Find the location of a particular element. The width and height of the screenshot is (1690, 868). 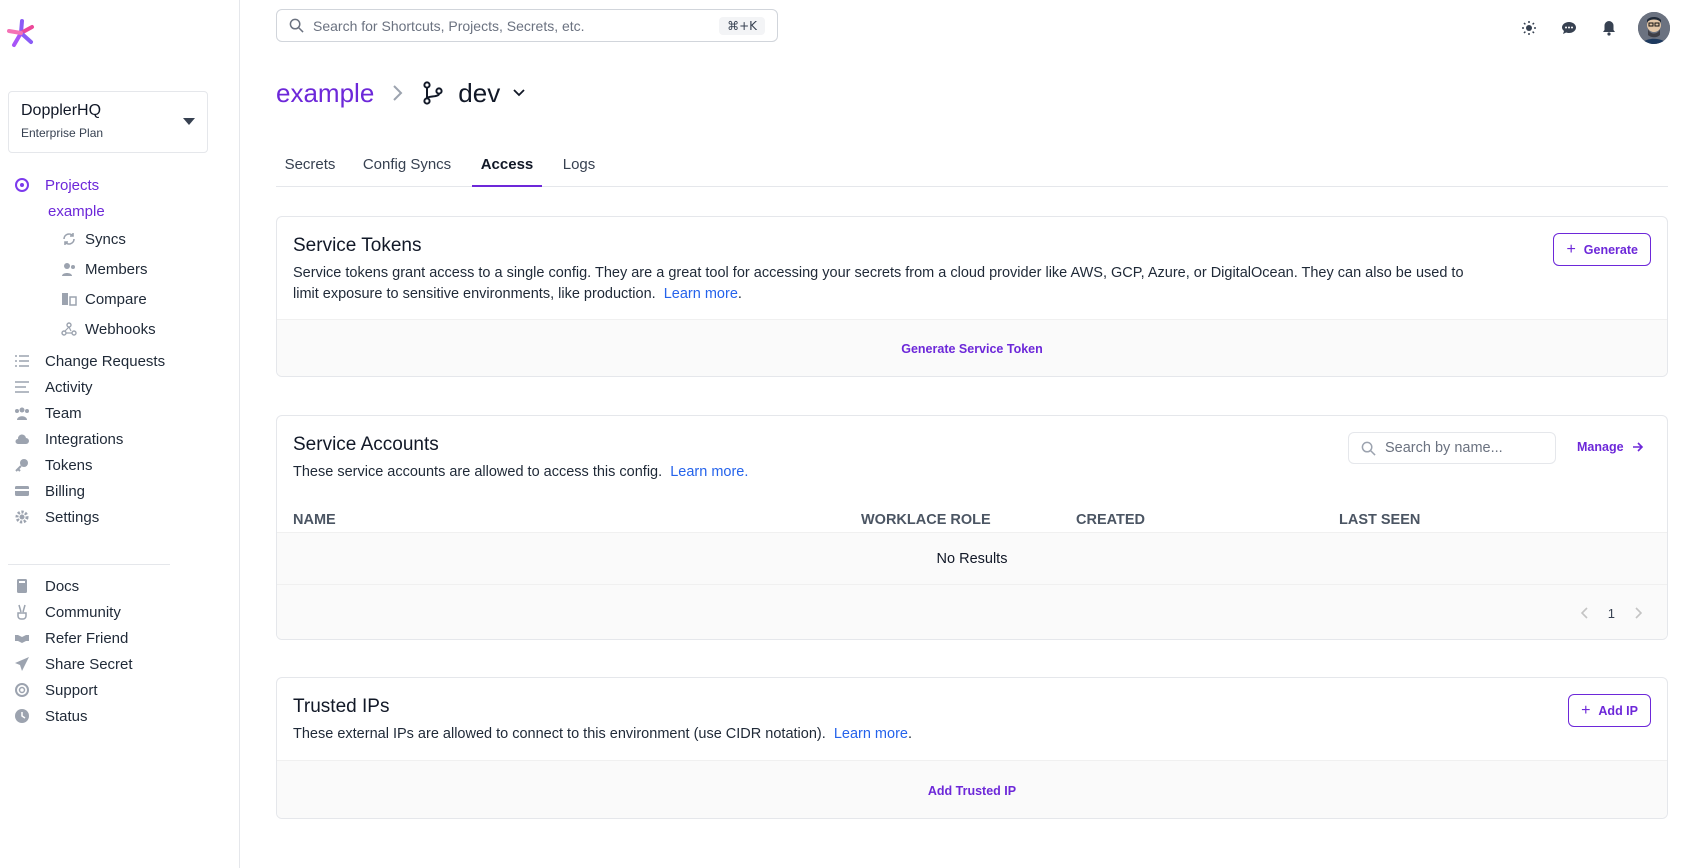

sidebar-item-activity: Activity is located at coordinates (53, 387).